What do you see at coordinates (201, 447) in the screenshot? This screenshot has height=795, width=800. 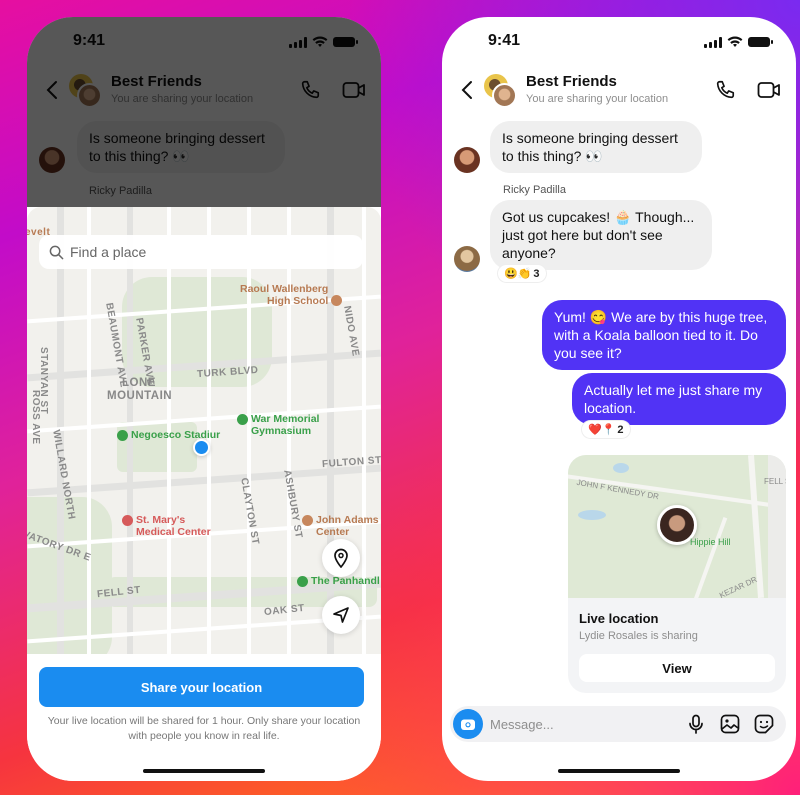 I see `current-location-dot` at bounding box center [201, 447].